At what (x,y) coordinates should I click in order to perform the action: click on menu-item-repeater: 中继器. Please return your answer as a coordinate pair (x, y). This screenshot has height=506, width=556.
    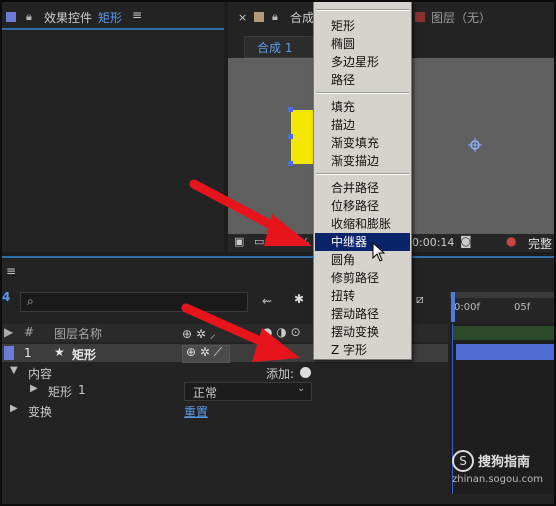
    Looking at the image, I should click on (349, 242).